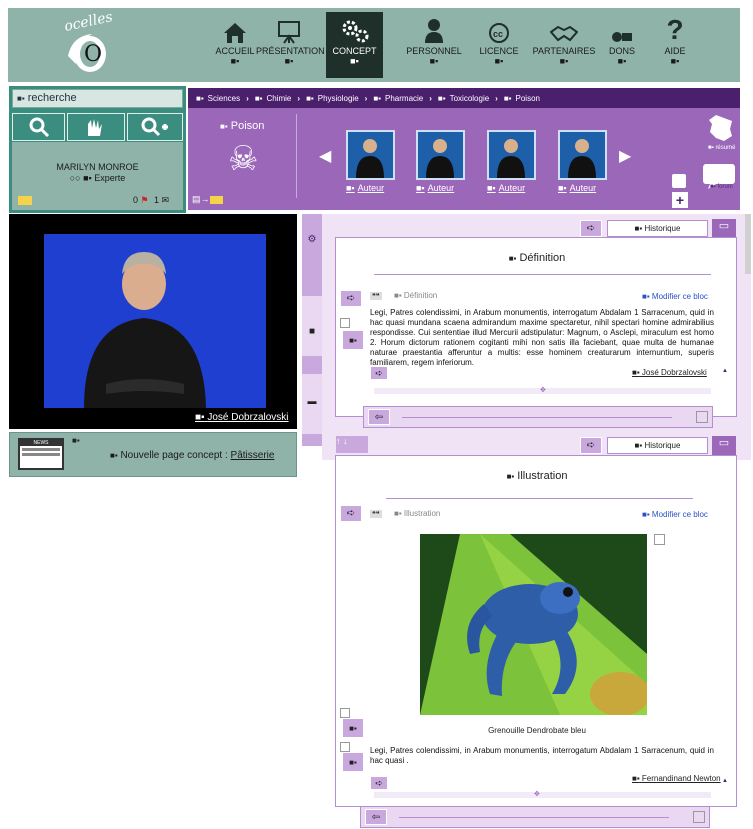 Image resolution: width=753 pixels, height=829 pixels. Describe the element at coordinates (564, 33) in the screenshot. I see `handshake-icon` at that location.